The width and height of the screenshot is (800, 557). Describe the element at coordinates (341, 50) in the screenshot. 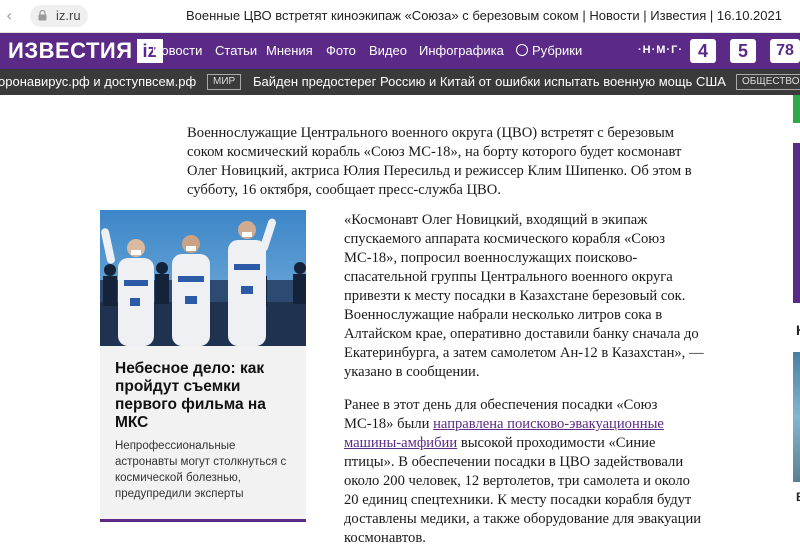

I see `nav-photo: Фото` at that location.